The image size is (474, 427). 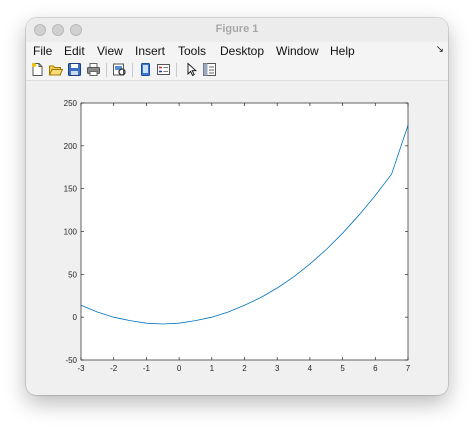 I want to click on x-tick-label: -3, so click(x=81, y=368).